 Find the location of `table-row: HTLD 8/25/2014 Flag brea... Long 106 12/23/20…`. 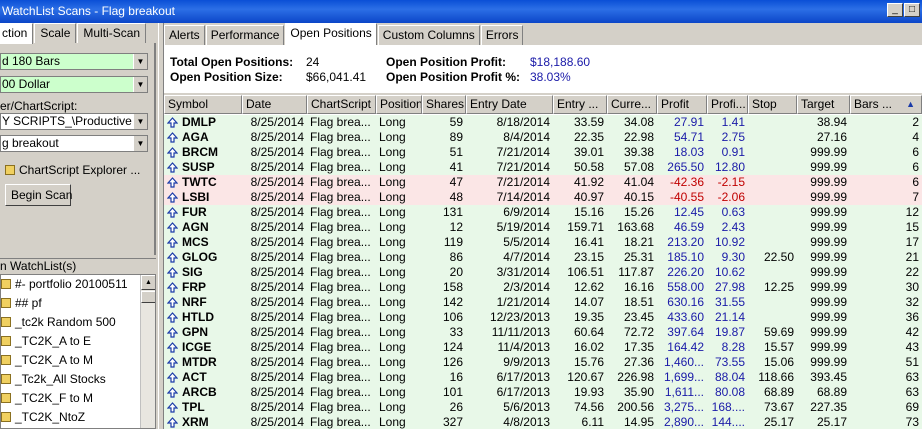

table-row: HTLD 8/25/2014 Flag brea... Long 106 12/23/20… is located at coordinates (543, 317).